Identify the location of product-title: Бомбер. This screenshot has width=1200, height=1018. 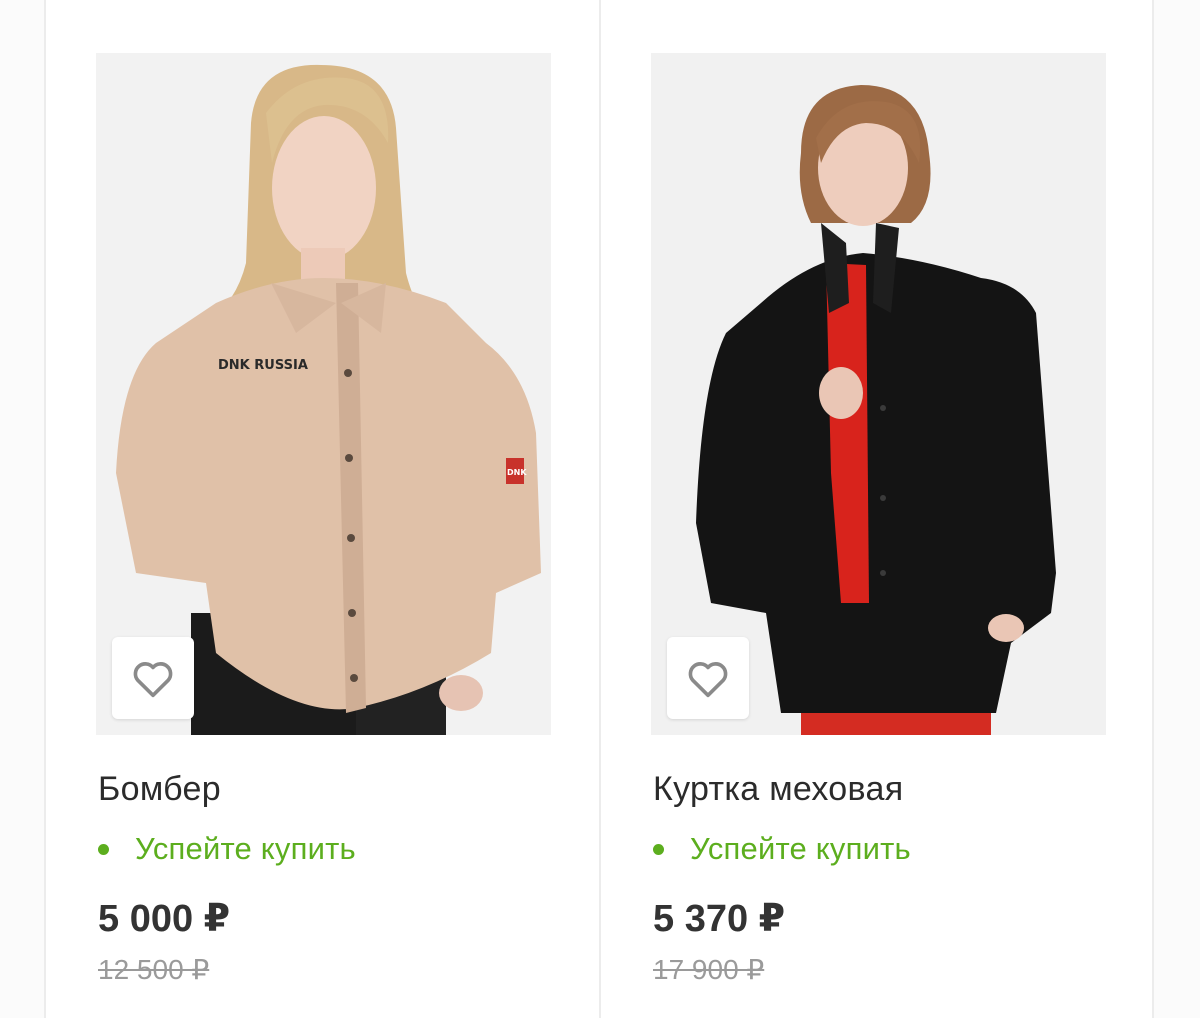
(159, 789).